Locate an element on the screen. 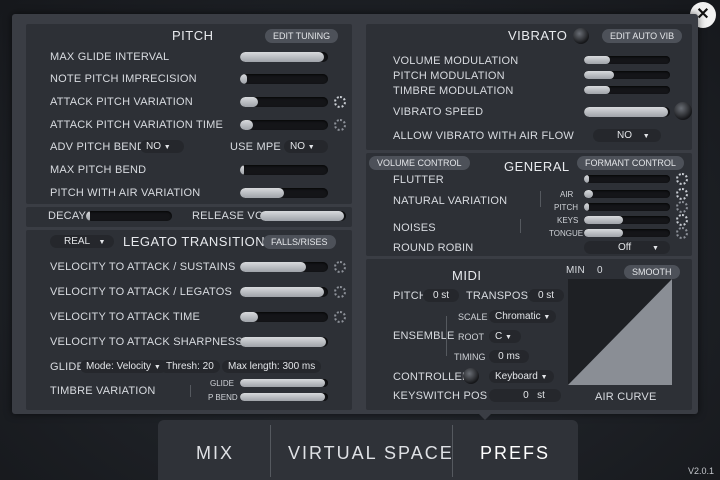  keys-slider is located at coordinates (627, 220).